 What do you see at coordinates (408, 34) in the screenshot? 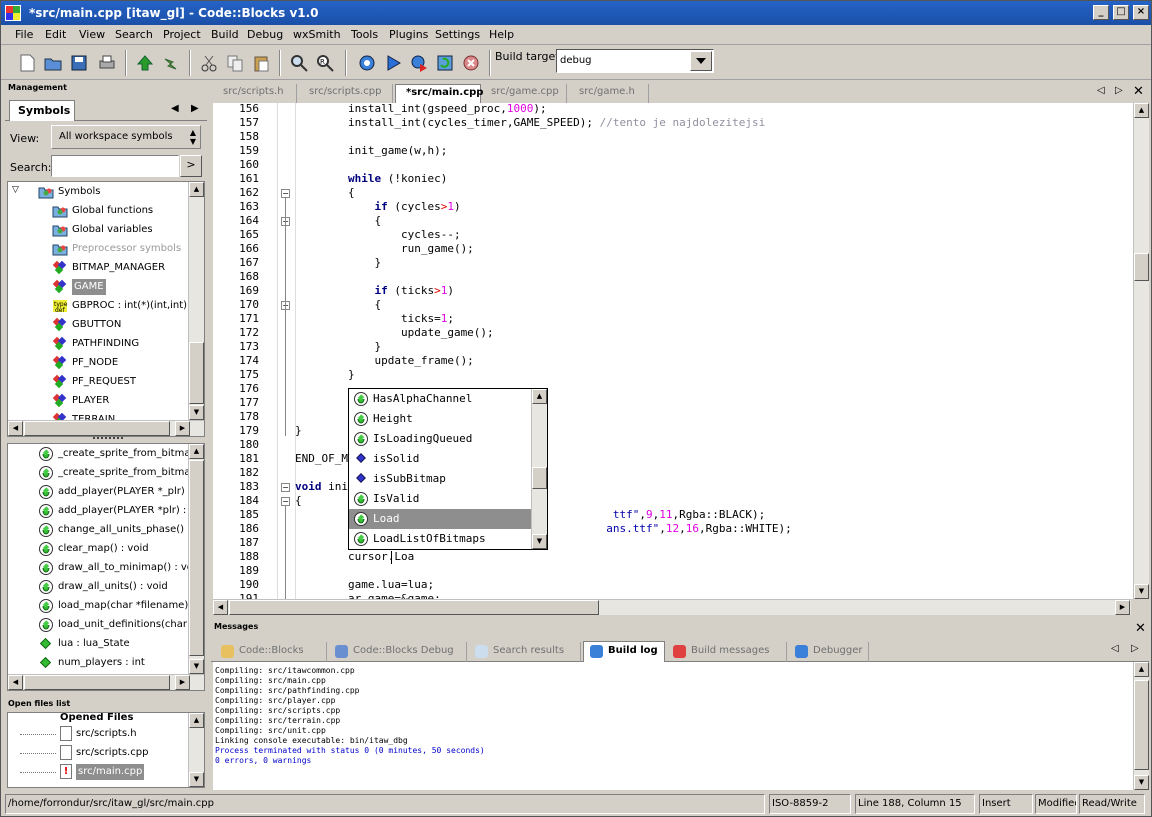
I see `menu-plugins: Plugins` at bounding box center [408, 34].